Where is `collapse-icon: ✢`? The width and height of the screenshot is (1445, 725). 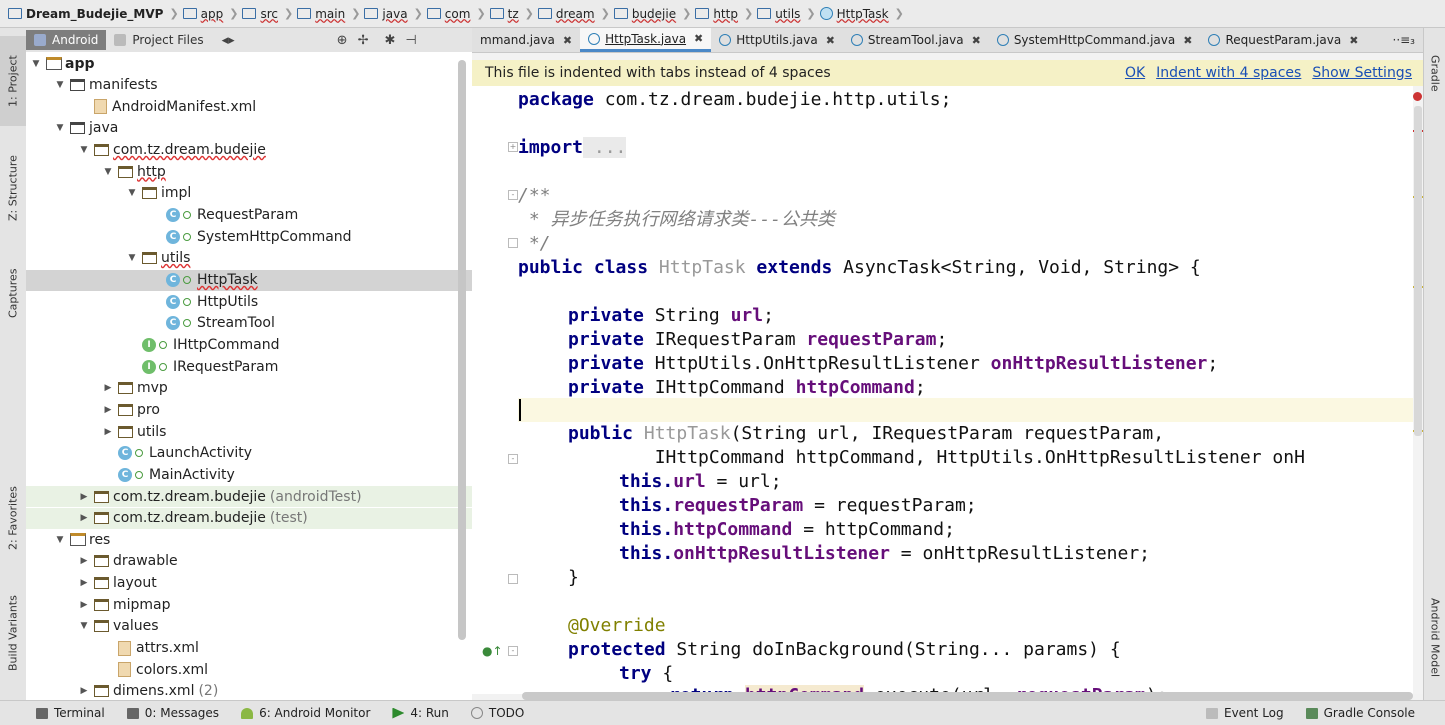 collapse-icon: ✢ is located at coordinates (363, 40).